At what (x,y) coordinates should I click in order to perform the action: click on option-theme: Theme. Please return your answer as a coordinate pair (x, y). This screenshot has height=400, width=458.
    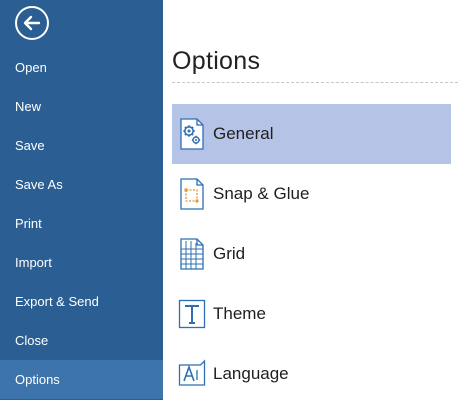
    Looking at the image, I should click on (311, 314).